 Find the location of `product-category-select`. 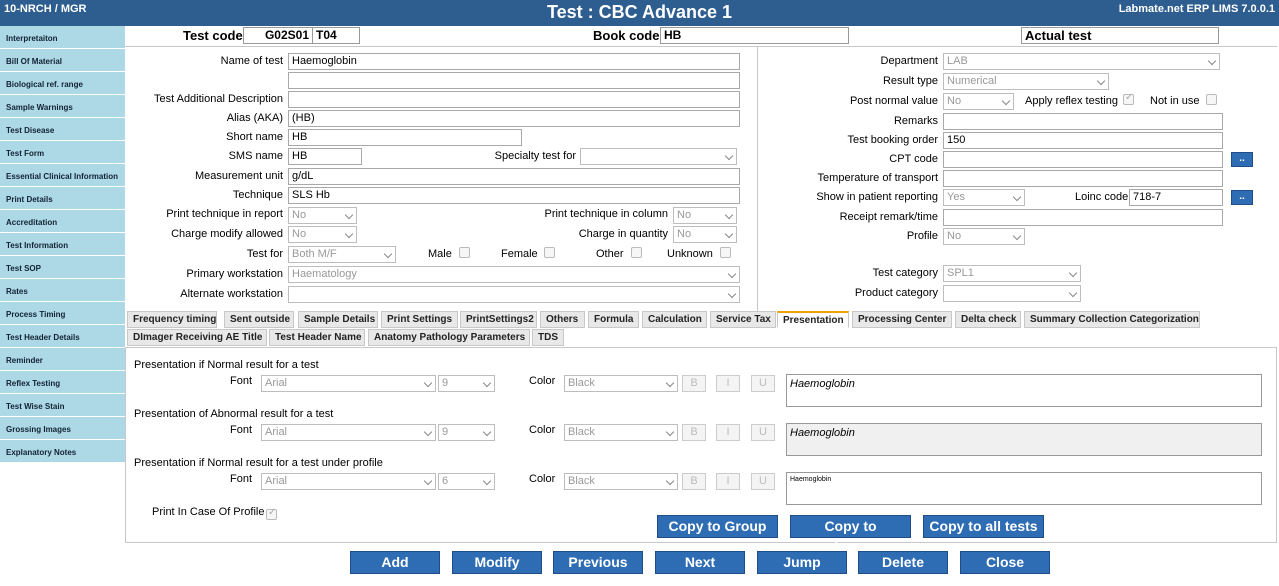

product-category-select is located at coordinates (1012, 293).